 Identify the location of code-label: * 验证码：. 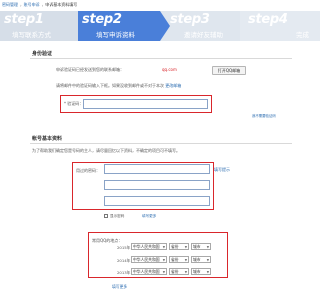
(74, 103).